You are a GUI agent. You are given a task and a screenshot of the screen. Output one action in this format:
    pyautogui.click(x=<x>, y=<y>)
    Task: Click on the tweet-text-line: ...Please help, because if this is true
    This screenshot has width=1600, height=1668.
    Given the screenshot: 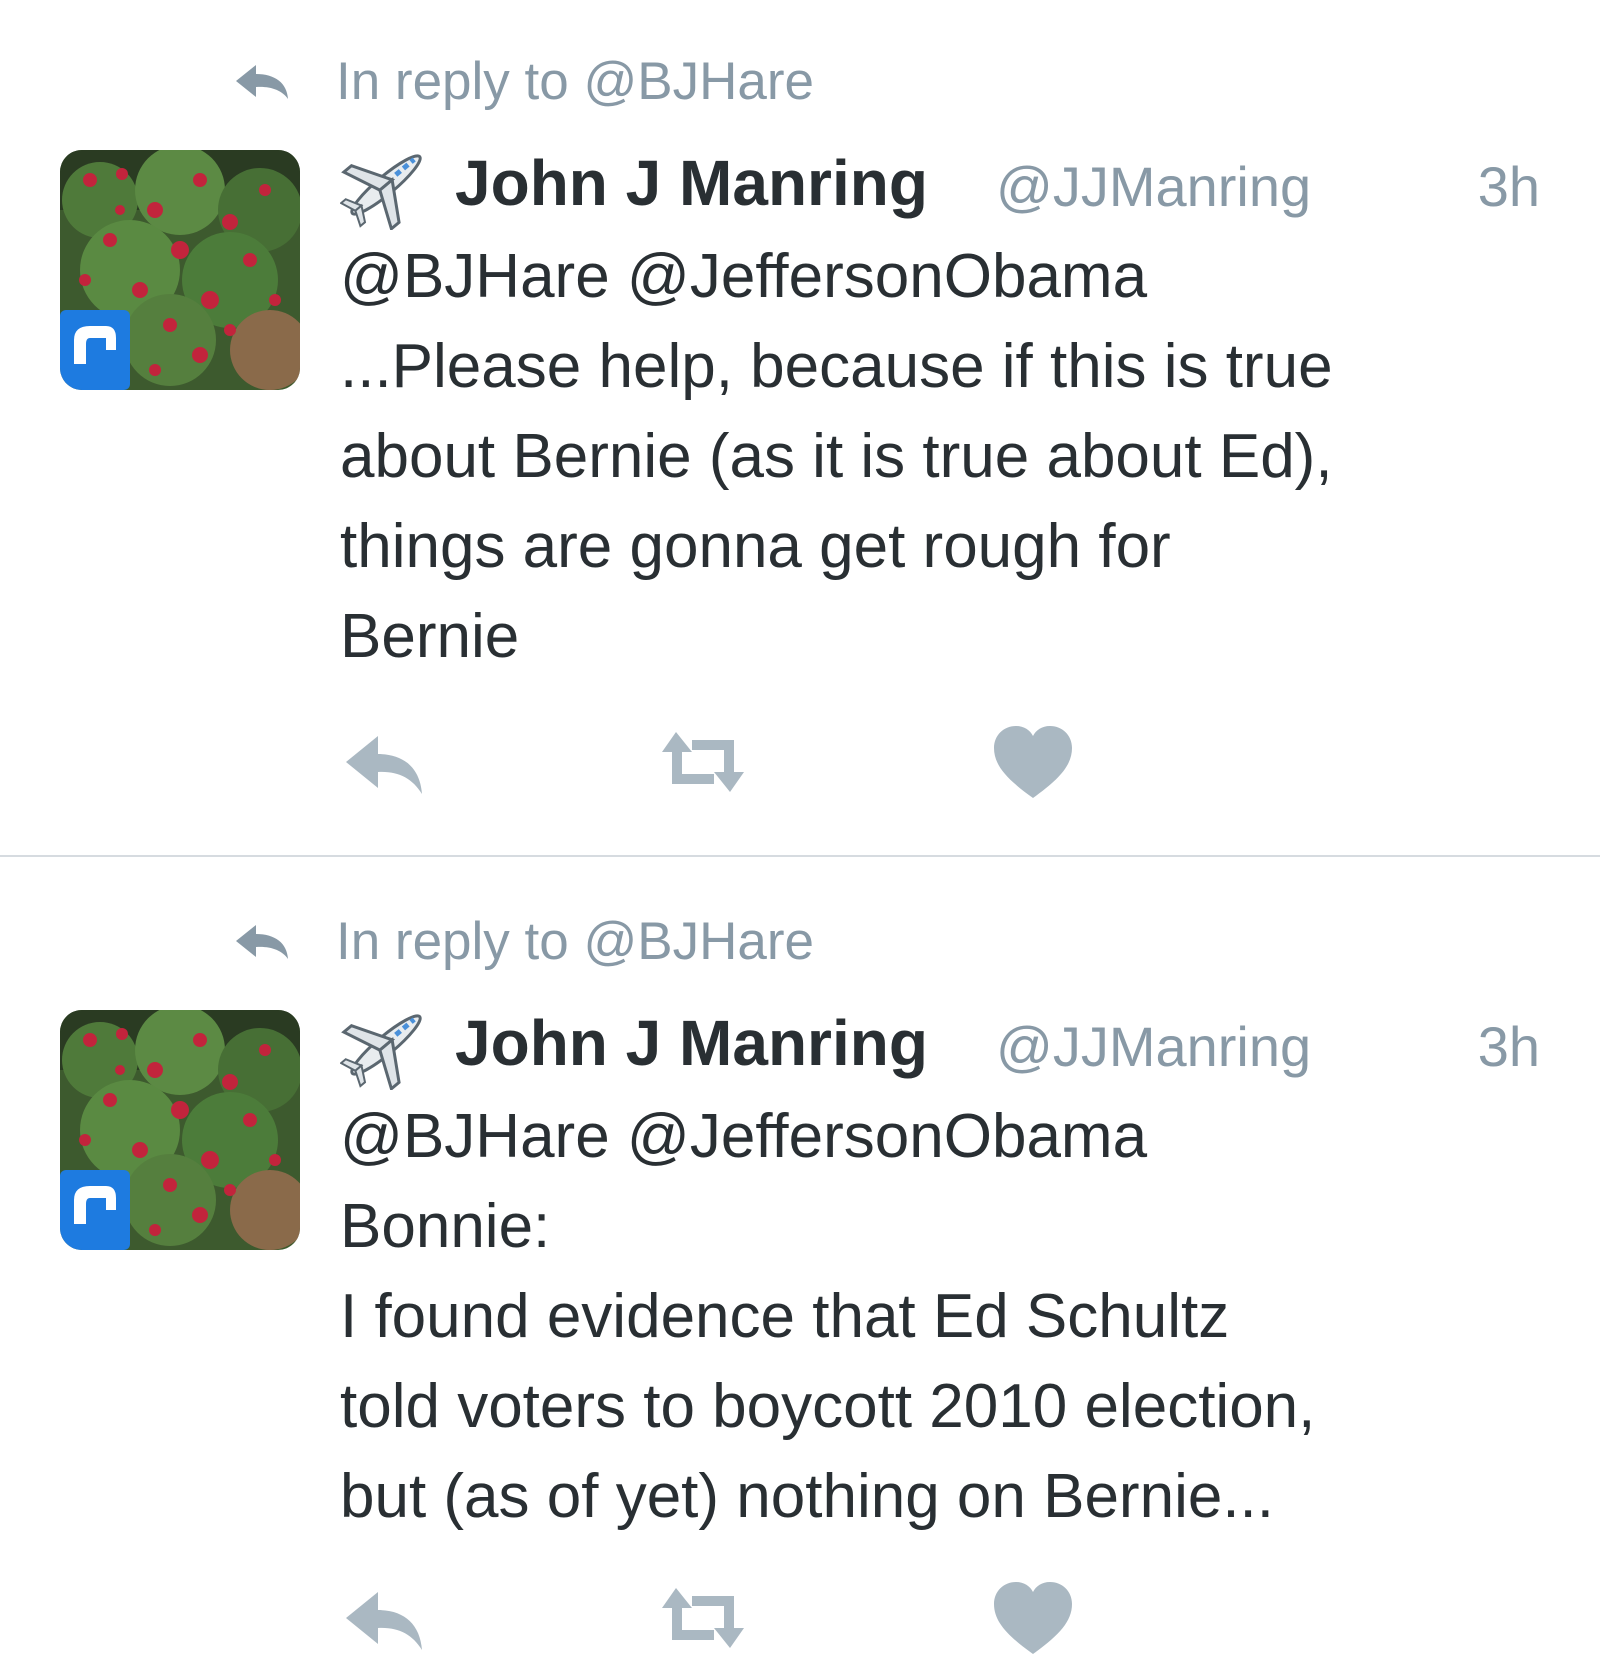 What is the action you would take?
    pyautogui.click(x=836, y=366)
    